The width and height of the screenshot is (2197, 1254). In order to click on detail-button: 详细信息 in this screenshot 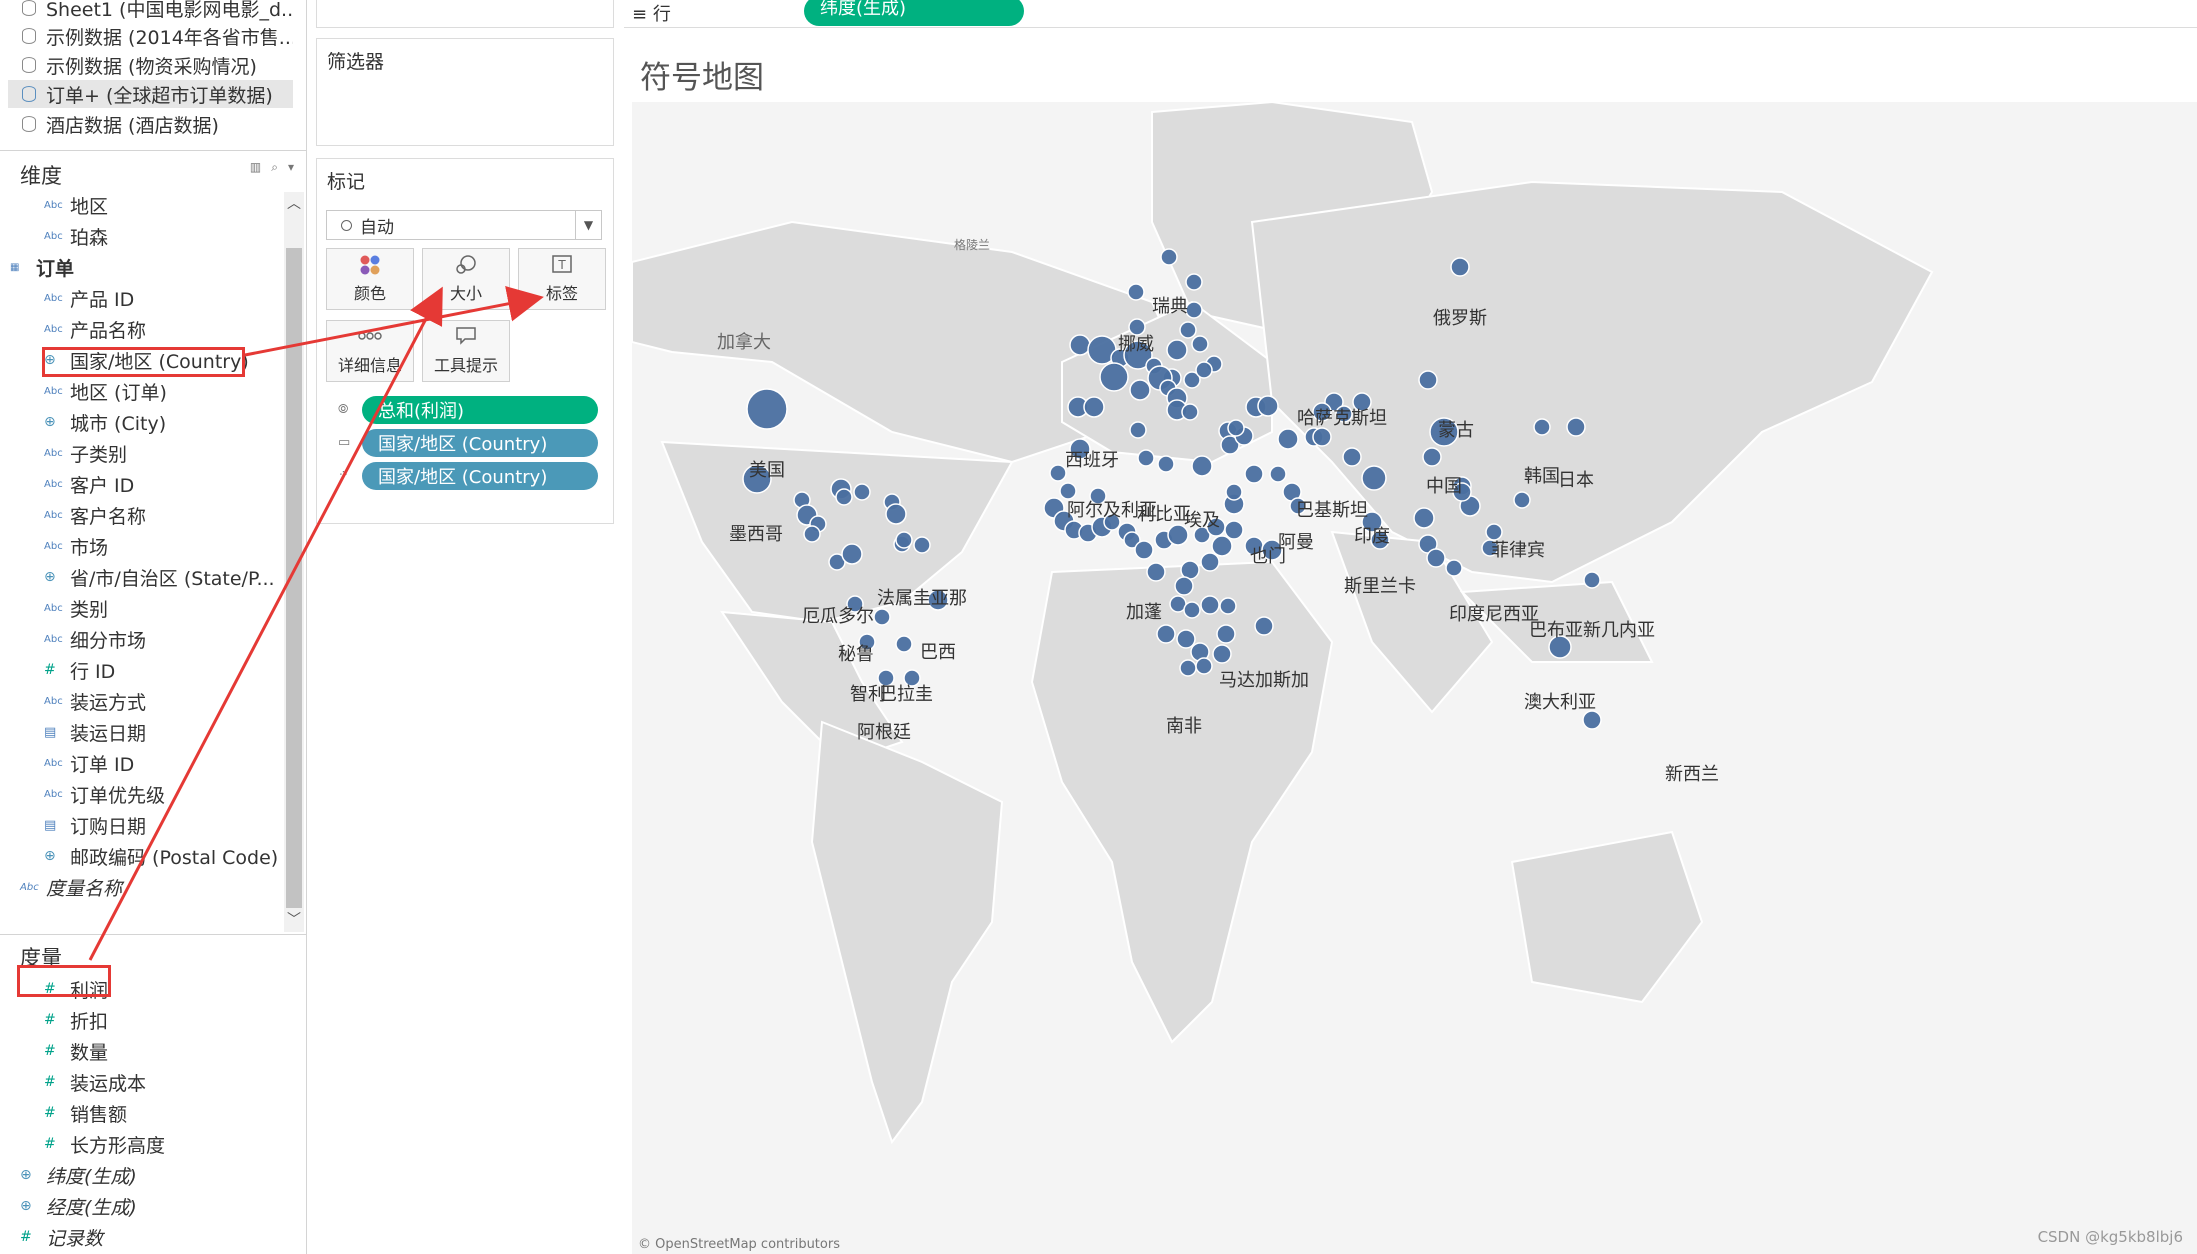, I will do `click(370, 351)`.